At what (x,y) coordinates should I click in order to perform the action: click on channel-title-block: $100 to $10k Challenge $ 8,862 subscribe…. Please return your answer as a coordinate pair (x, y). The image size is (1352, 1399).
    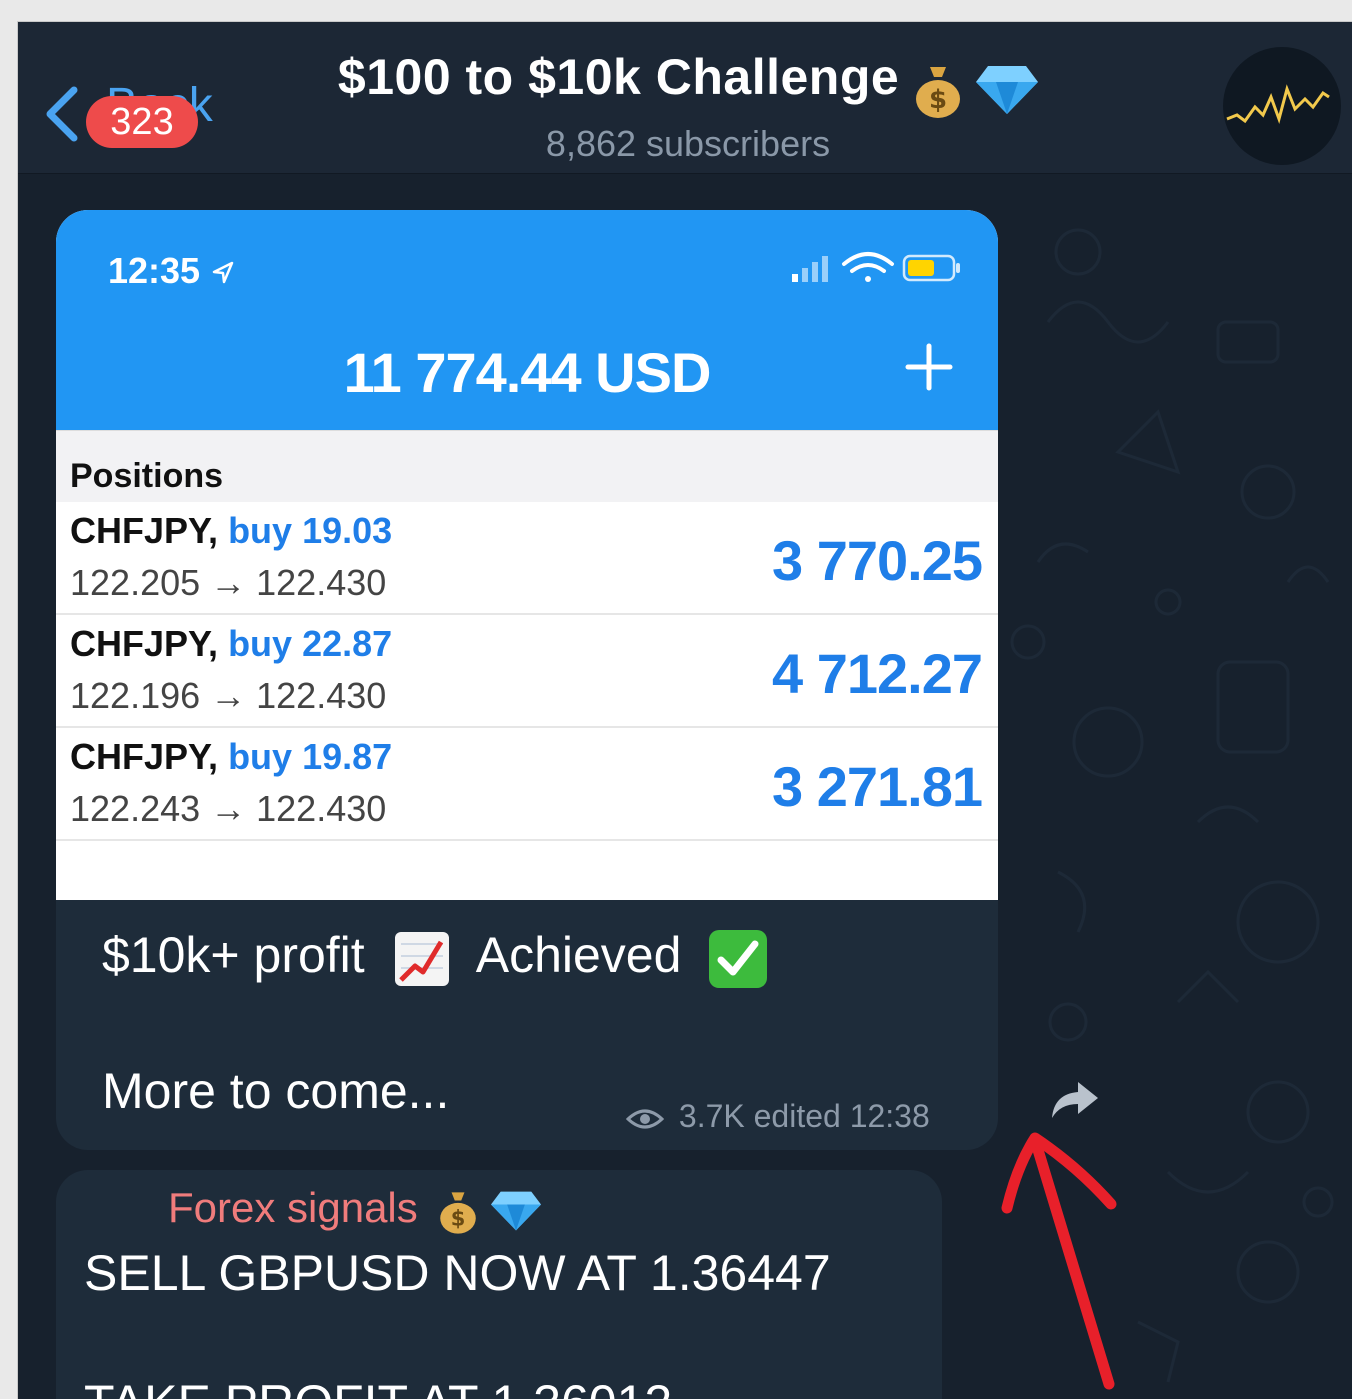
    Looking at the image, I should click on (688, 106).